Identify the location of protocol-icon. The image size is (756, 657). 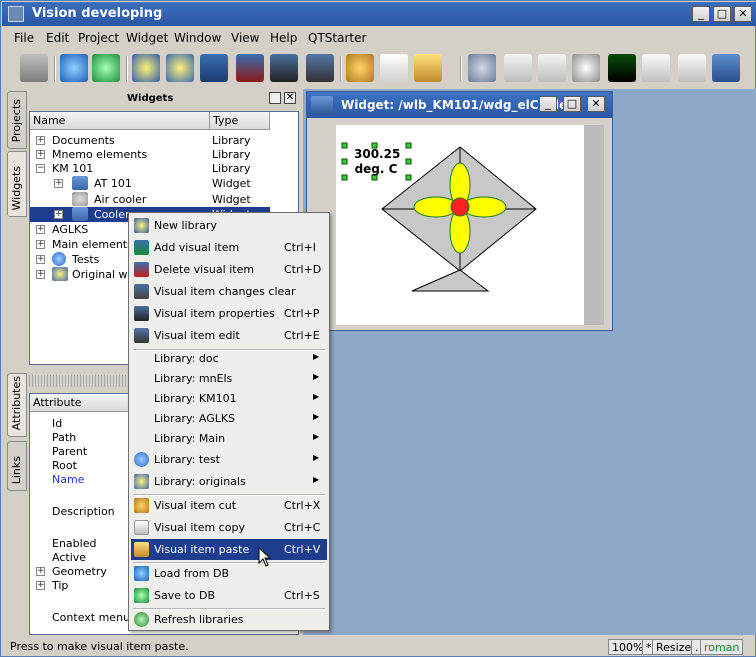
(656, 68).